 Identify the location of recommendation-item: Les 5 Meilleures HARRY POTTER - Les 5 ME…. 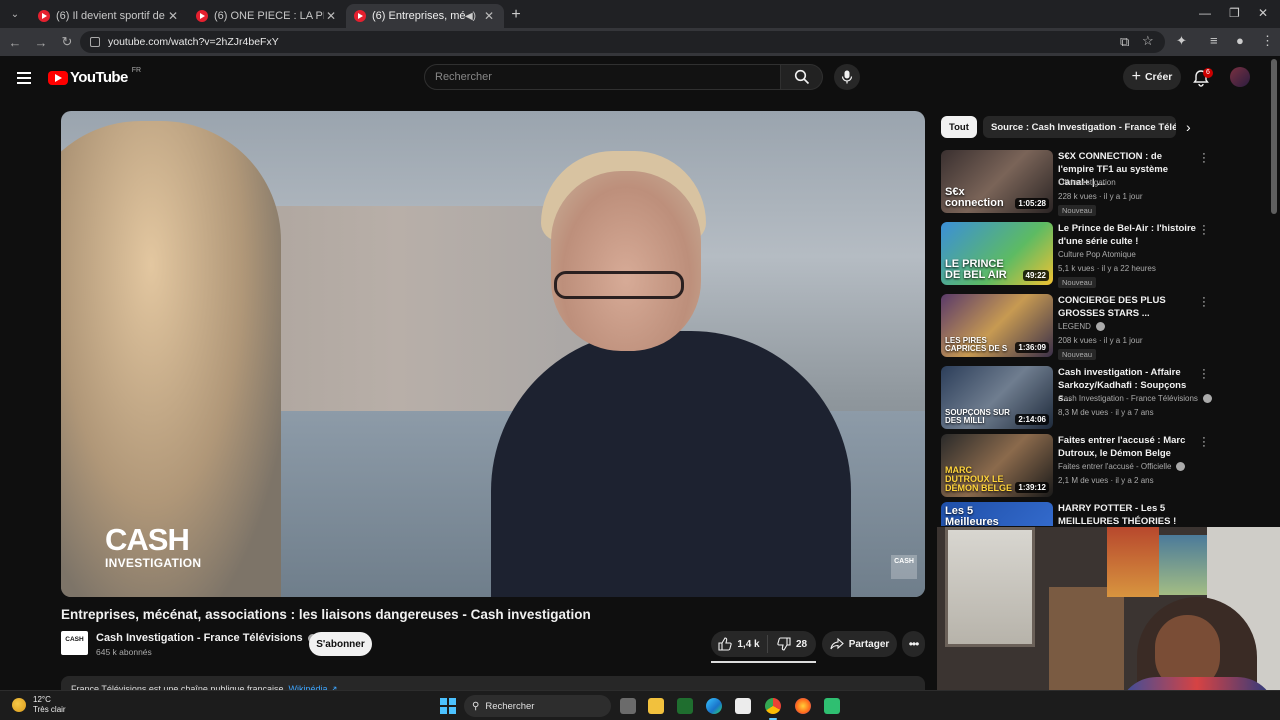
(1091, 514).